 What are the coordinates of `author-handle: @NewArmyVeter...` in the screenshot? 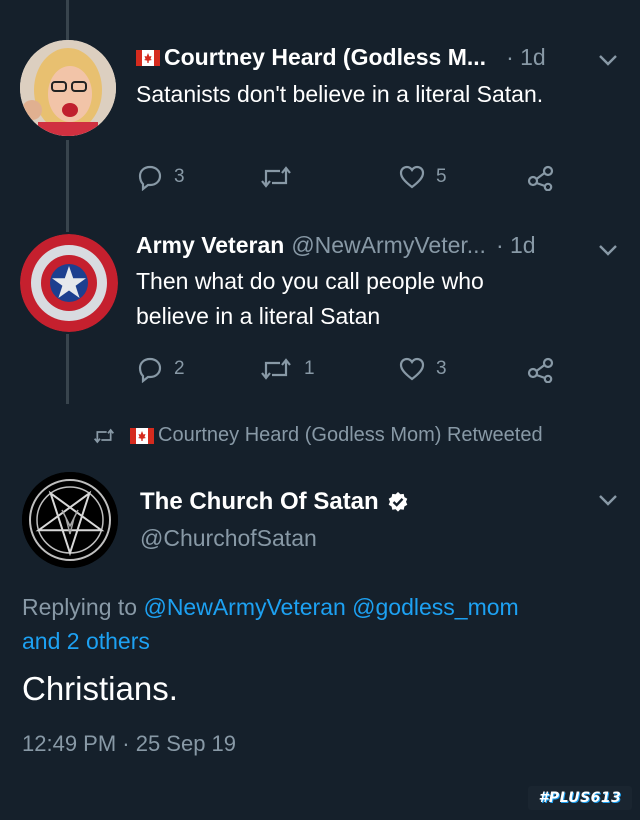 It's located at (388, 245).